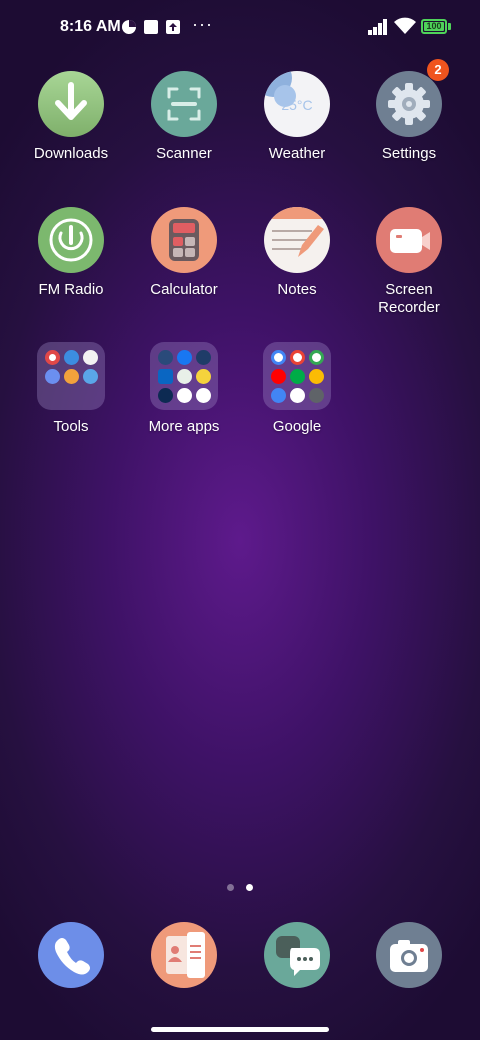 The image size is (480, 1040). Describe the element at coordinates (297, 357) in the screenshot. I see `gmail-mini-icon` at that location.